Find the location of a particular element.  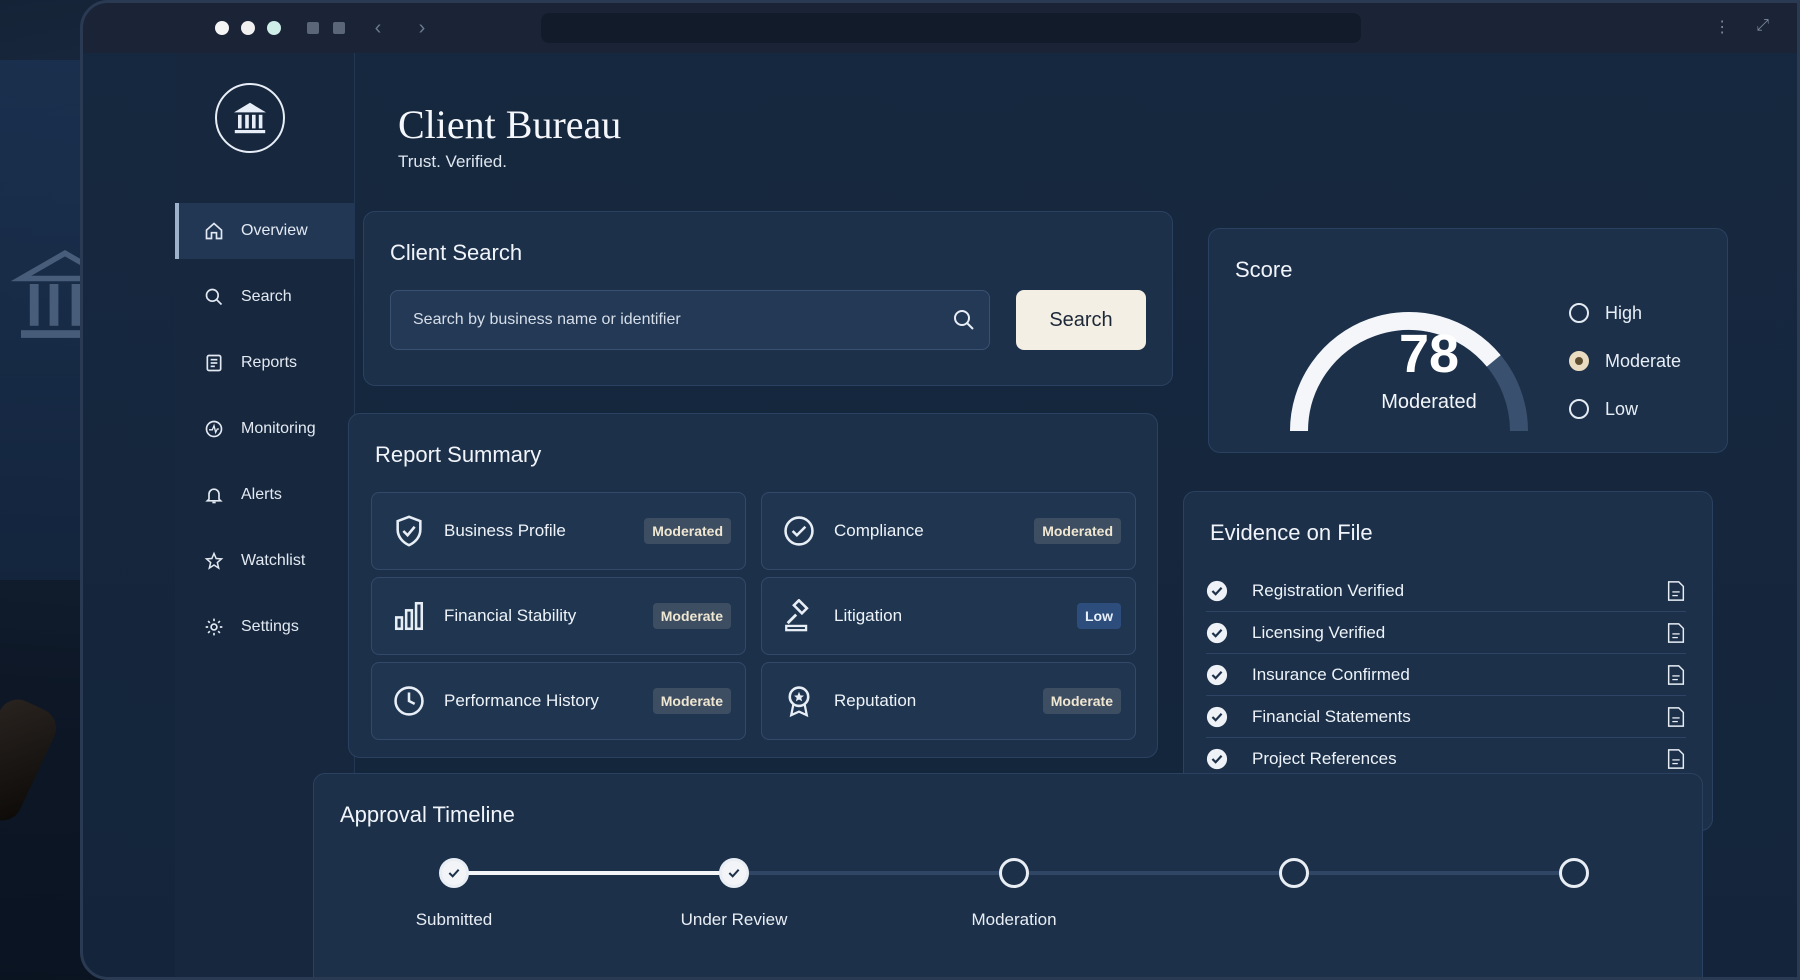

check-icon is located at coordinates (454, 873).